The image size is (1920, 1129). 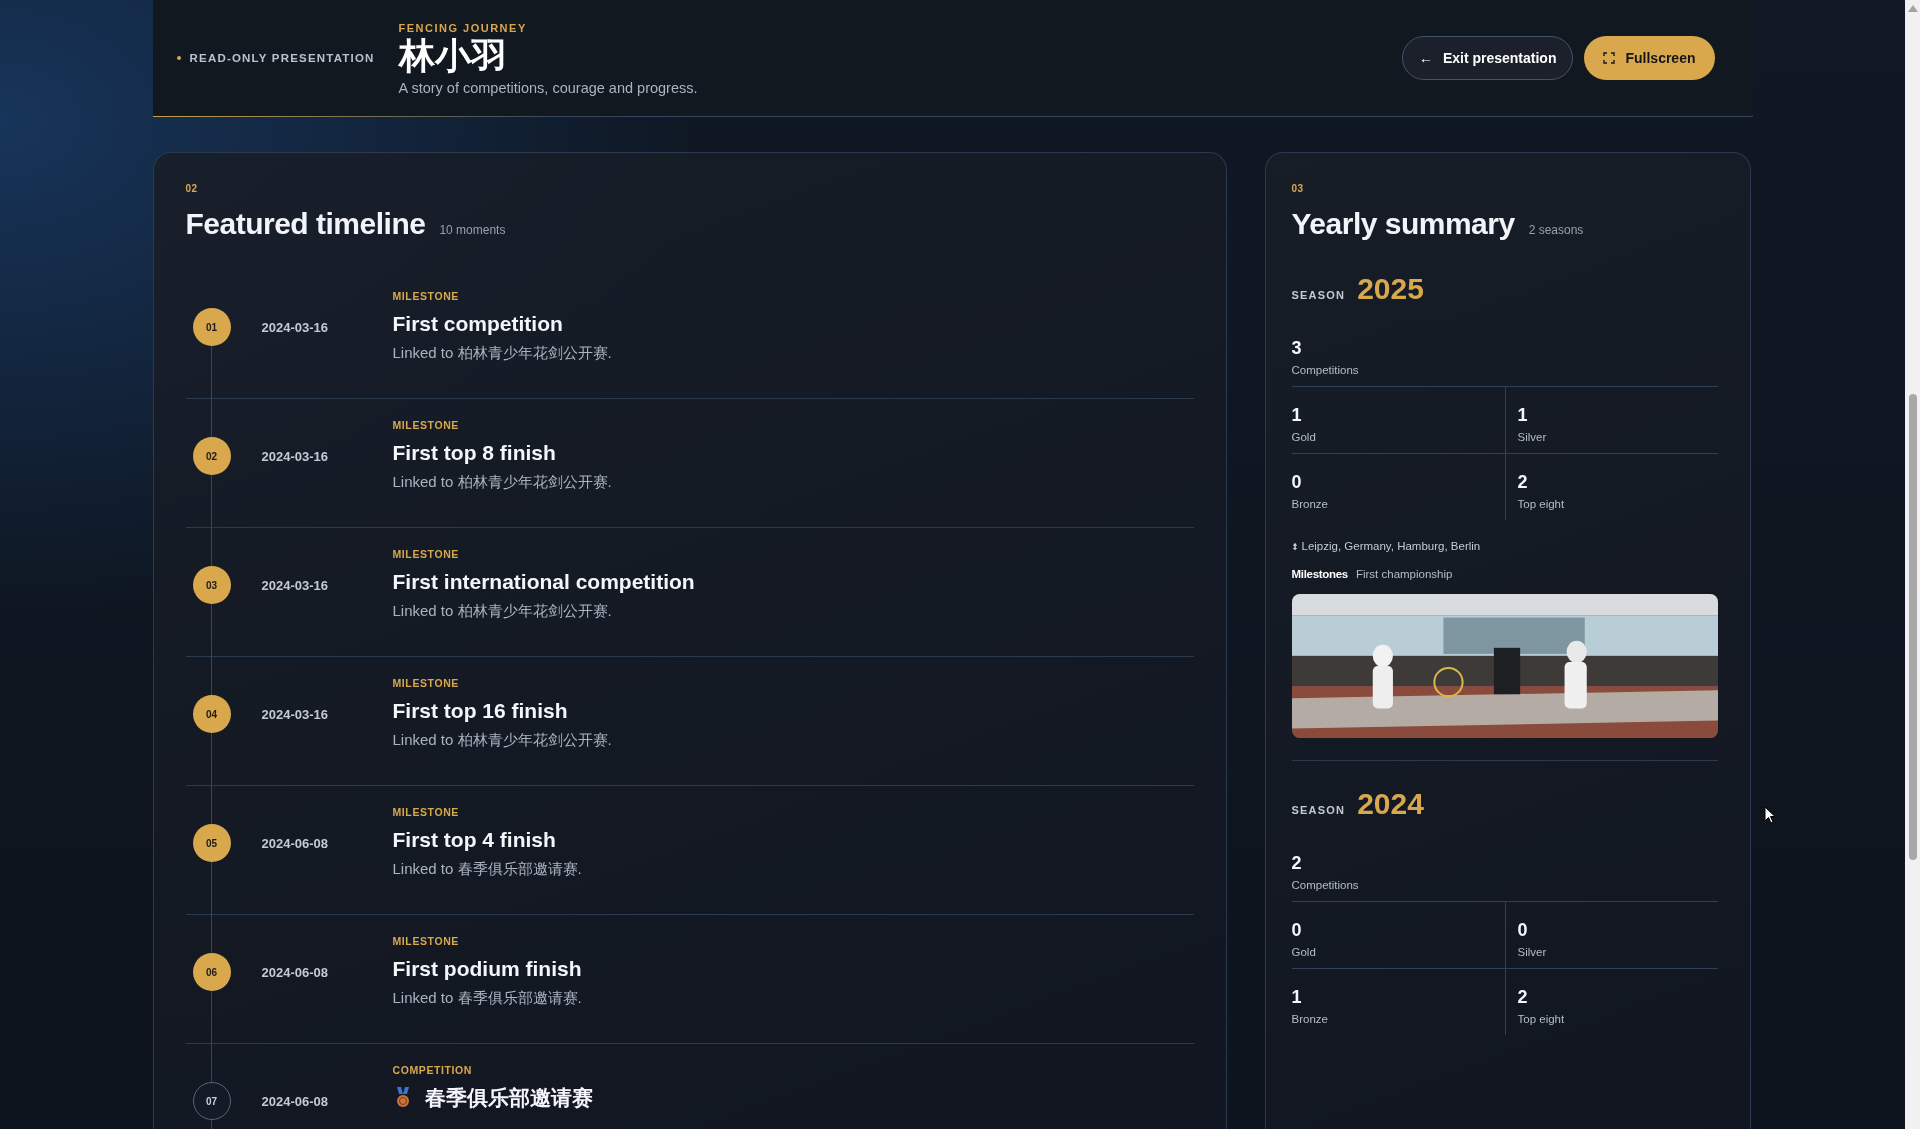 What do you see at coordinates (474, 453) in the screenshot?
I see `event-title: First top 8 finish` at bounding box center [474, 453].